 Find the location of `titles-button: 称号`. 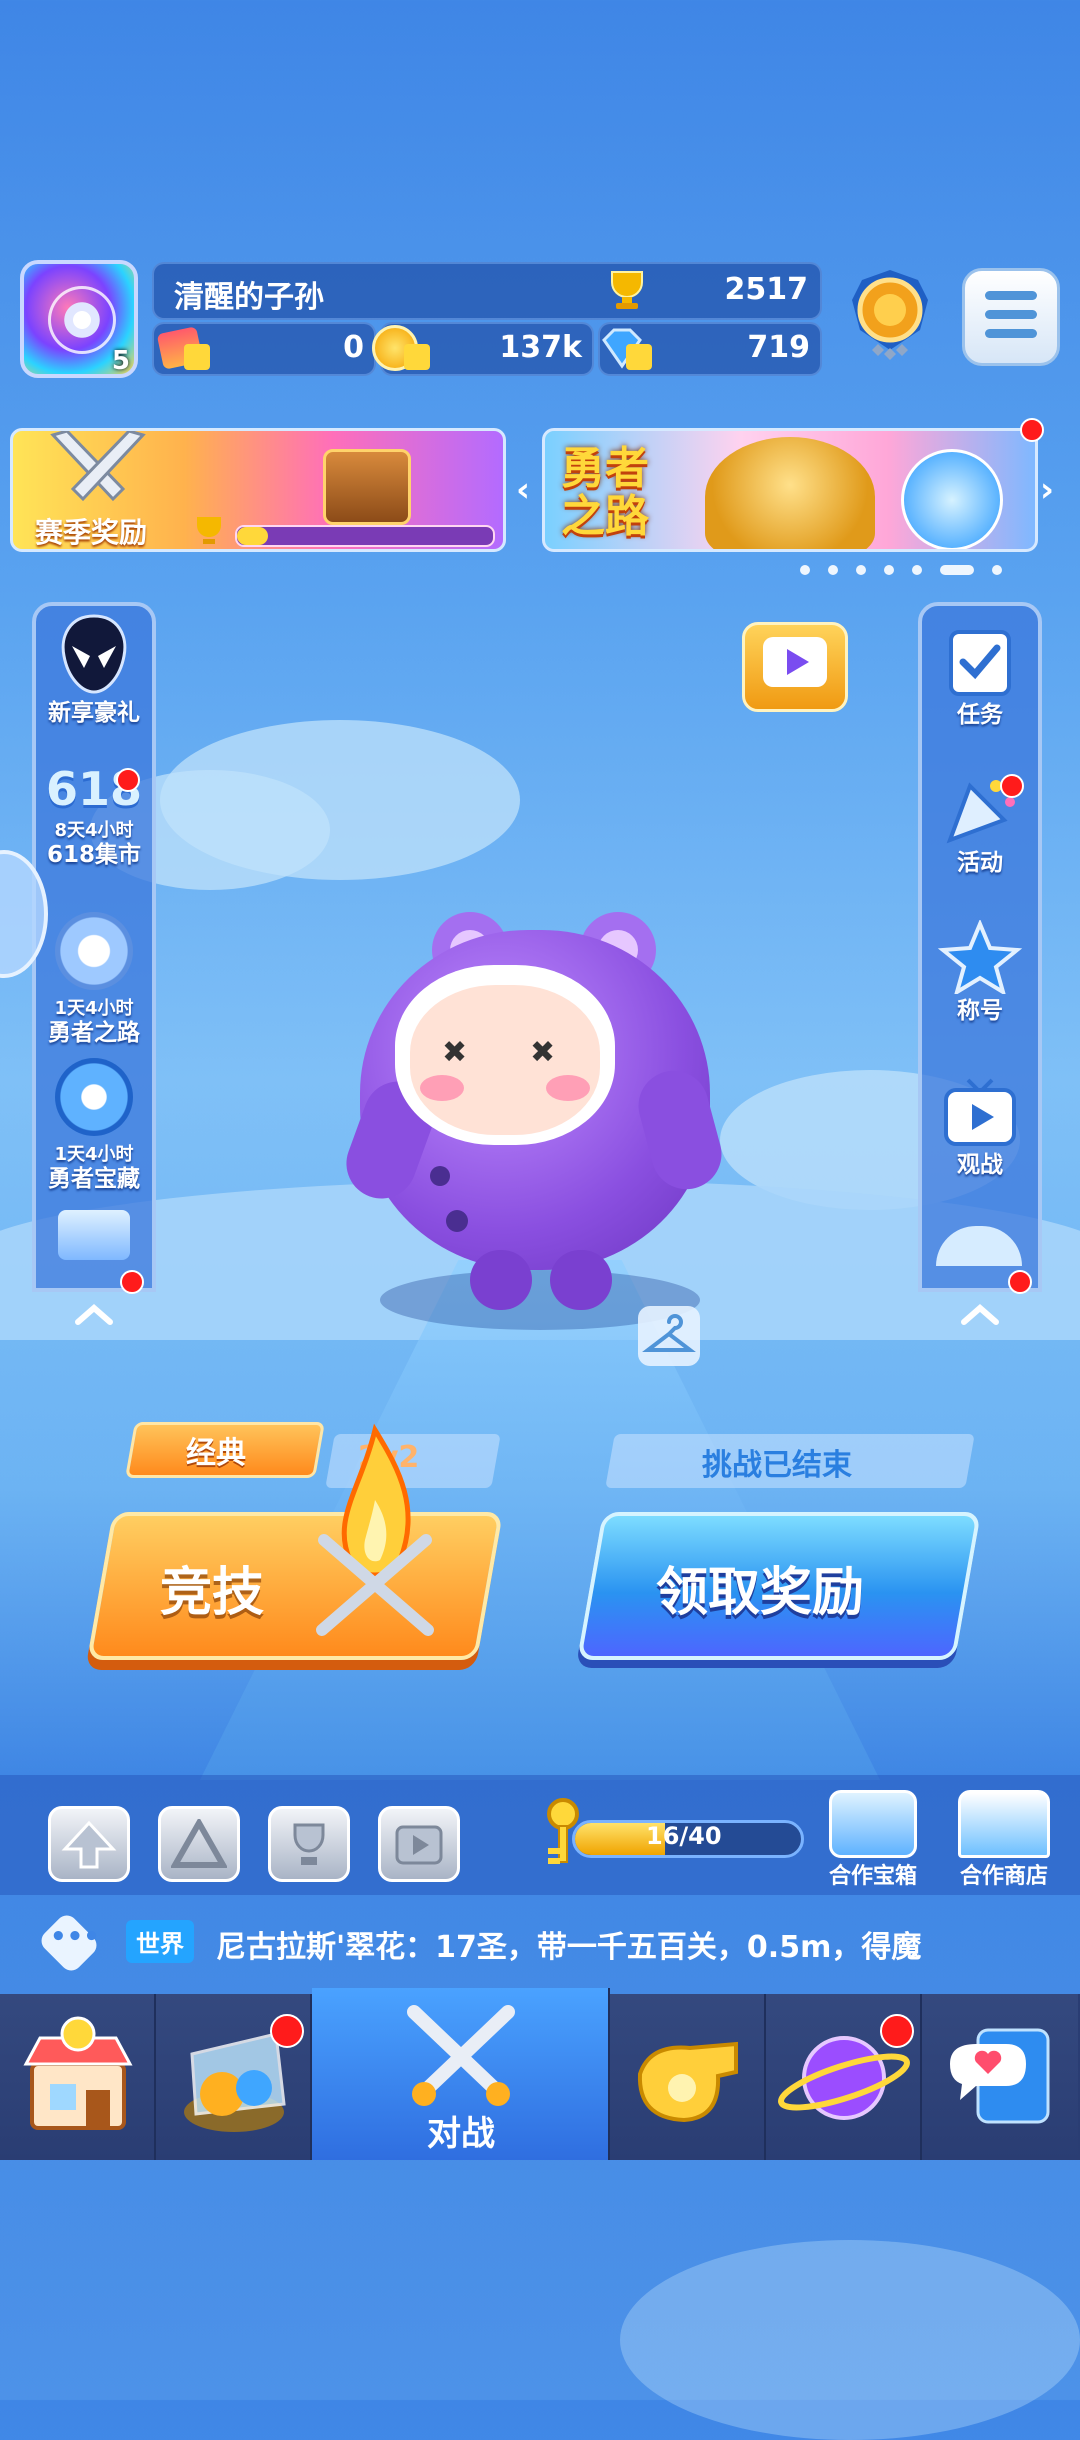

titles-button: 称号 is located at coordinates (980, 971).